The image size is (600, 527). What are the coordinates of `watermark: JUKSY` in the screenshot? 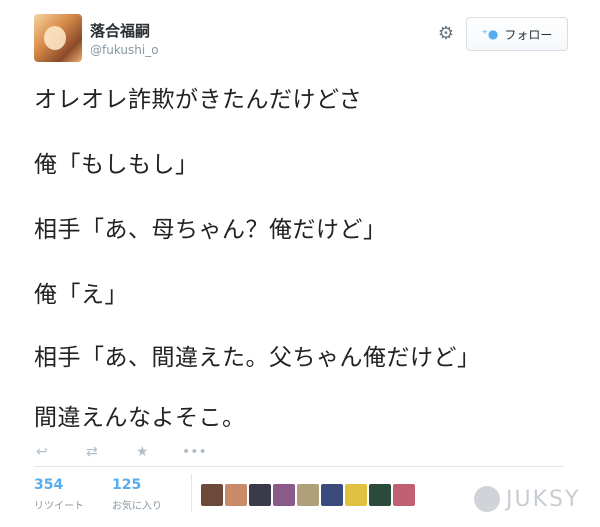 It's located at (527, 499).